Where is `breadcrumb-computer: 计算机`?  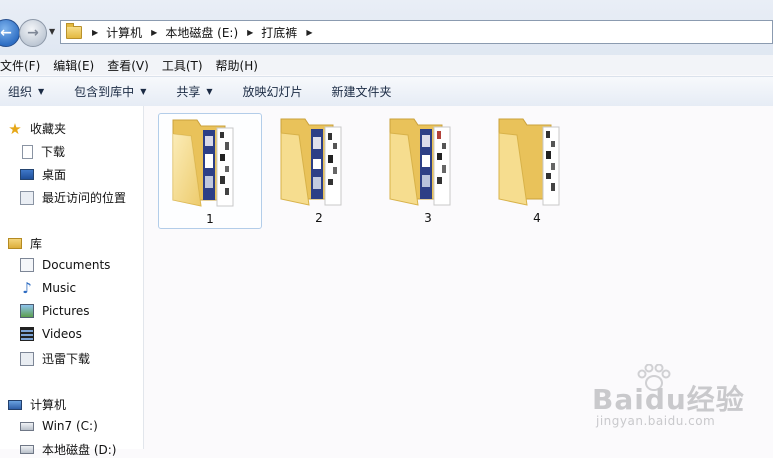
breadcrumb-computer: 计算机 is located at coordinates (124, 32).